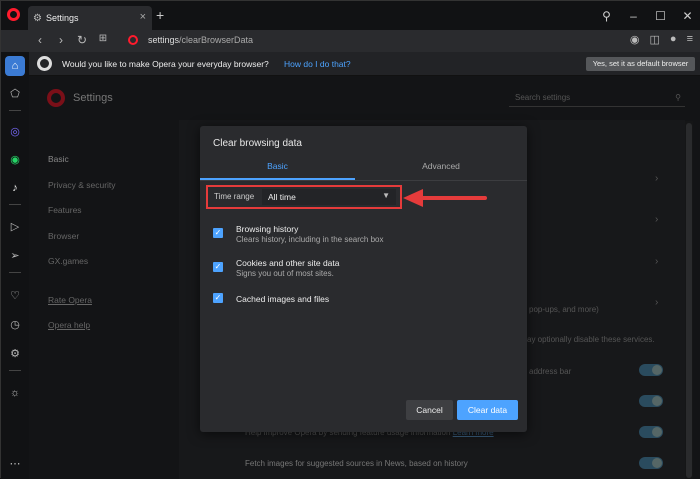 Image resolution: width=700 pixels, height=479 pixels. I want to click on tab-strip: ⚙ Settings × + ⚲ – ☐ ✕, so click(350, 15).